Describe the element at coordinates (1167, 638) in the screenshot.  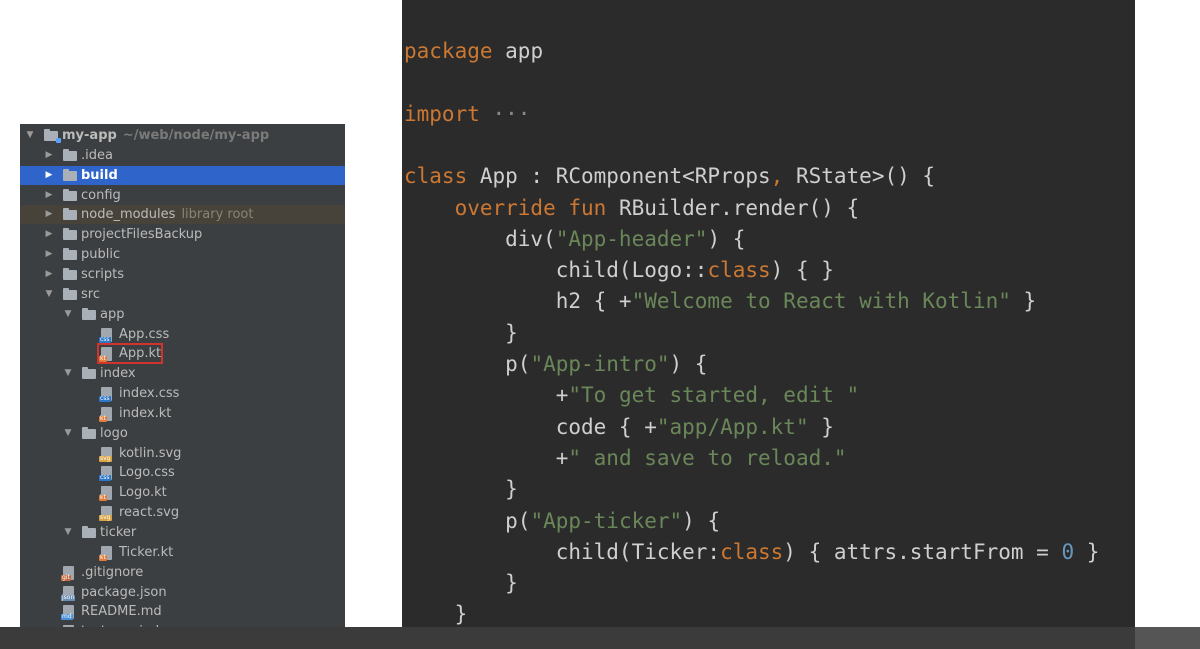
I see `bottom-bar-right` at that location.